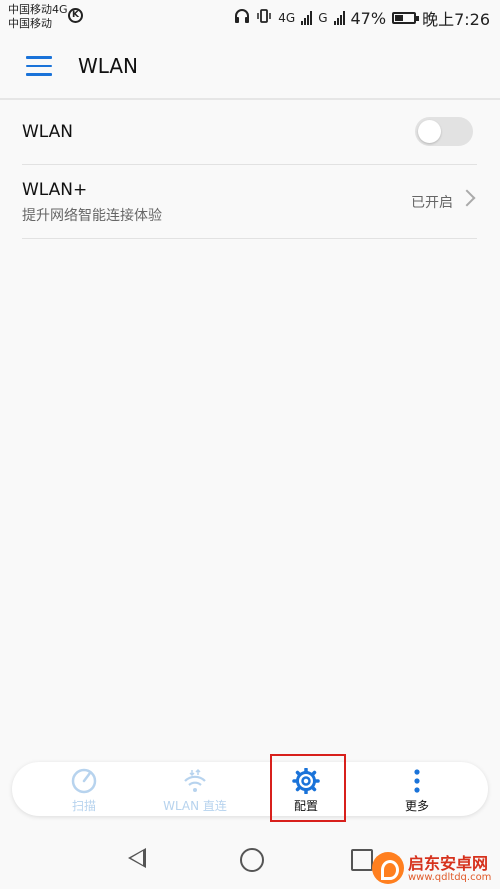  What do you see at coordinates (362, 860) in the screenshot?
I see `recent-apps-icon` at bounding box center [362, 860].